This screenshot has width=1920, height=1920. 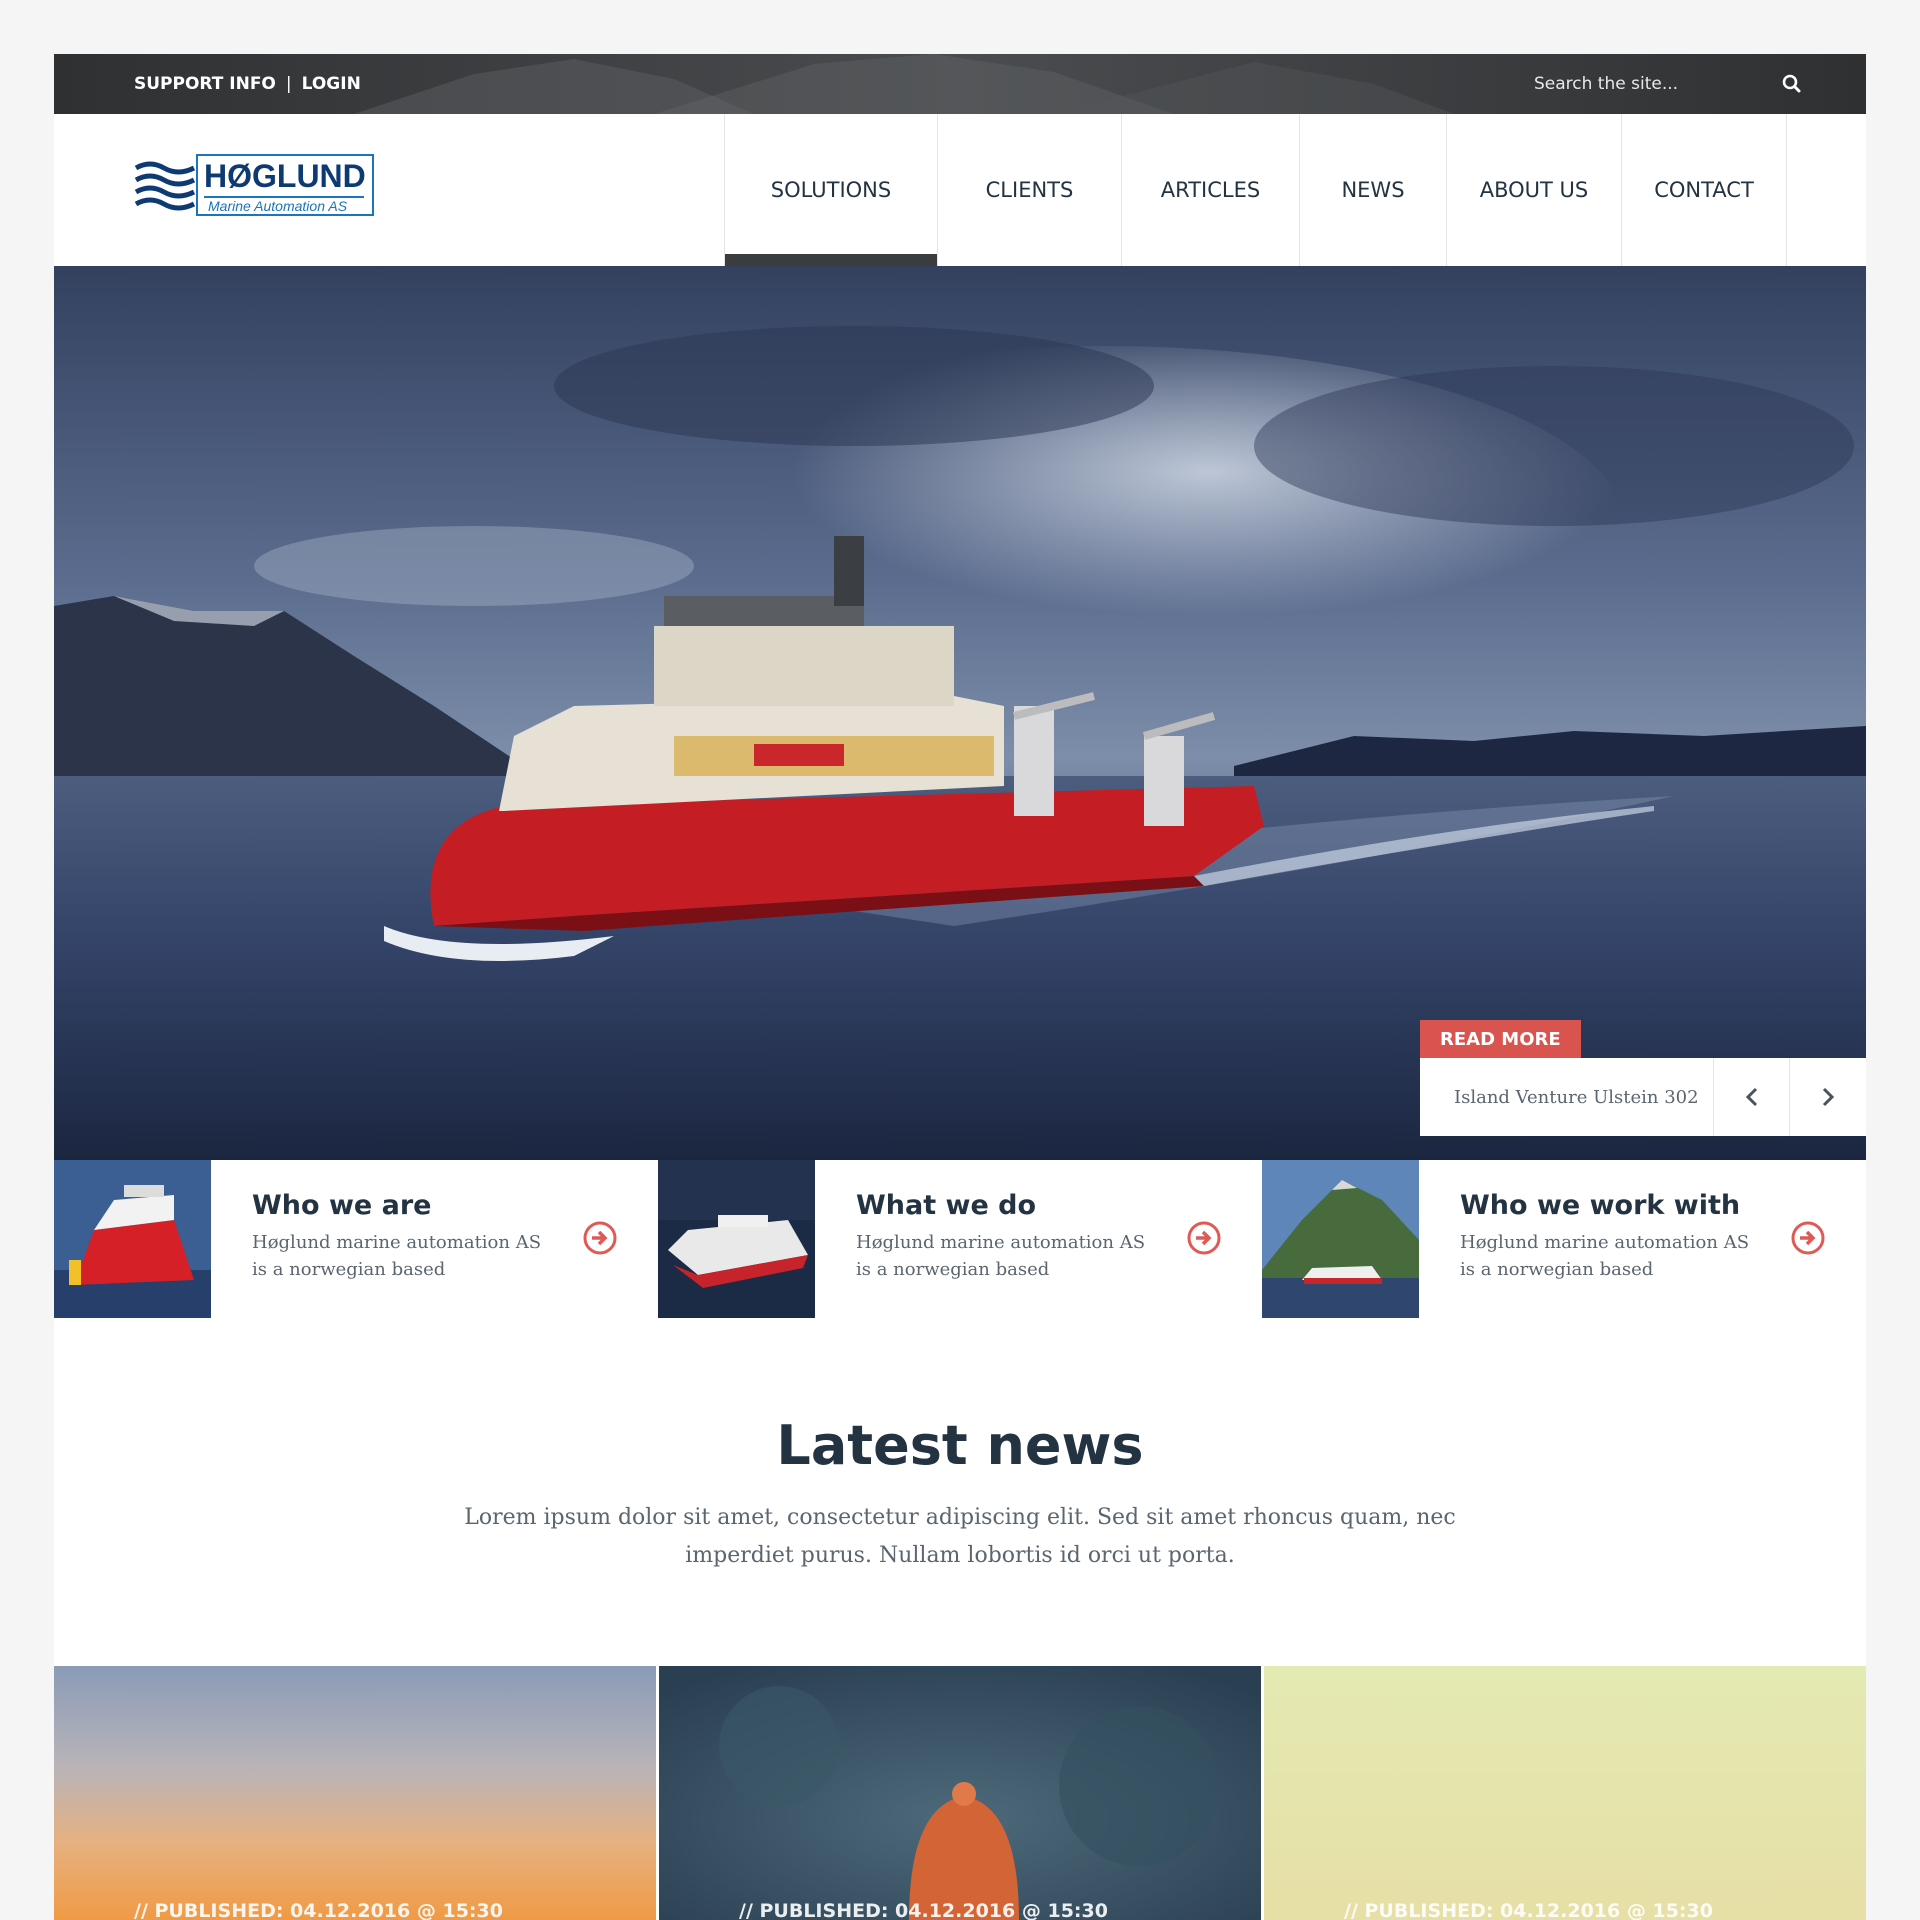 I want to click on nav-item-news: NEWS, so click(x=1373, y=190).